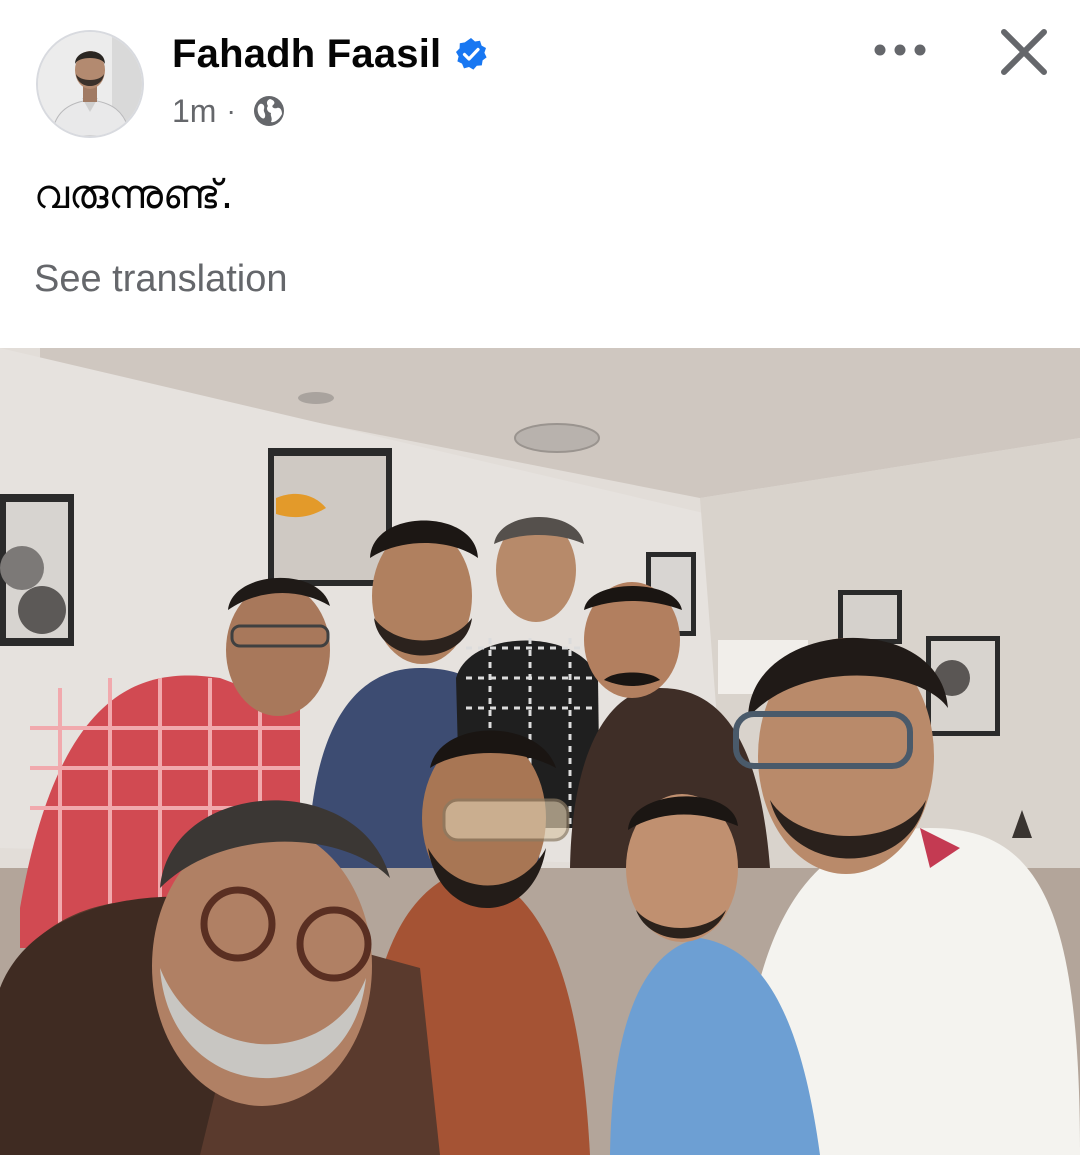 The height and width of the screenshot is (1155, 1080). I want to click on see-translation-link: See translation, so click(161, 279).